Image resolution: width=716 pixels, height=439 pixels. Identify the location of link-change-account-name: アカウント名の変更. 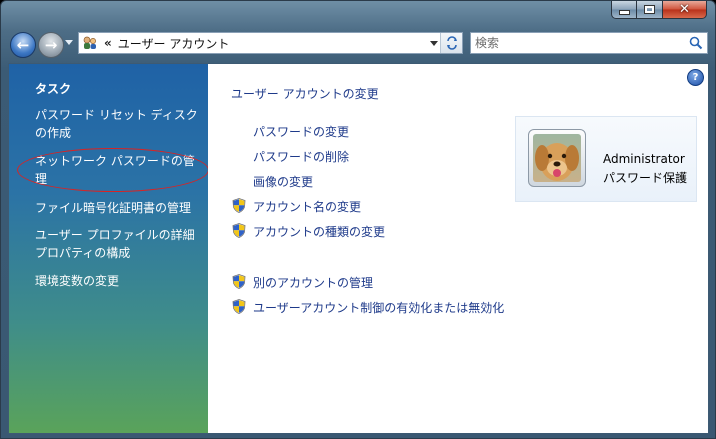
(307, 206).